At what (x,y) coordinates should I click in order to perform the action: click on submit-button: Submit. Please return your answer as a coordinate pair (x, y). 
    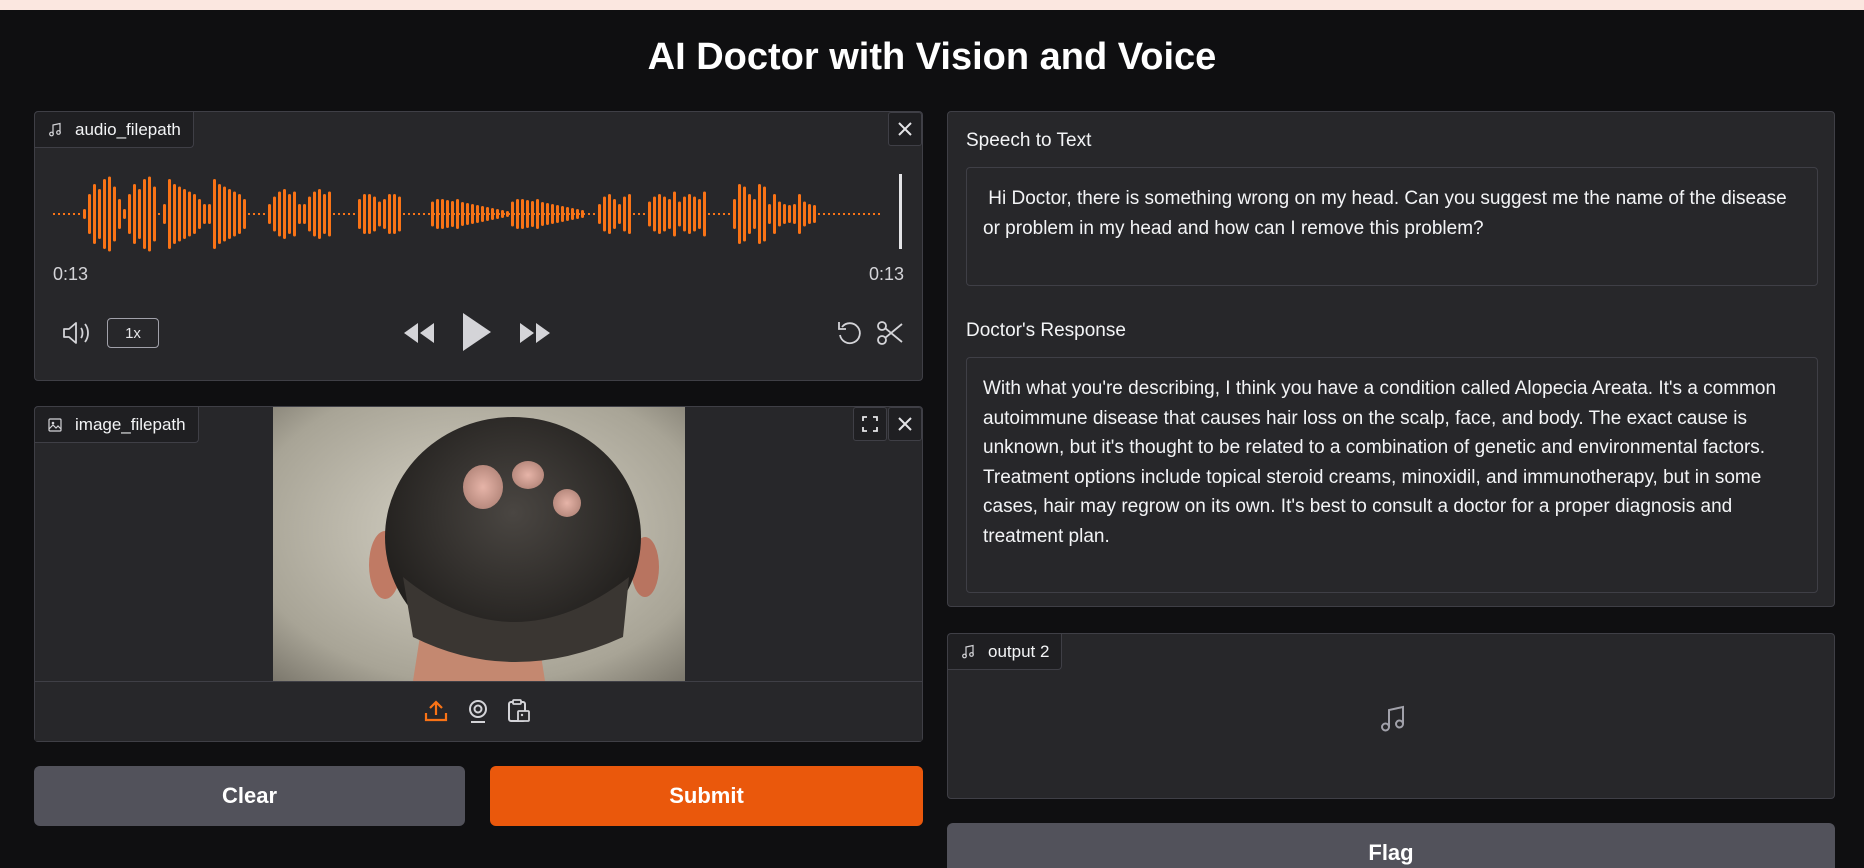
    Looking at the image, I should click on (706, 796).